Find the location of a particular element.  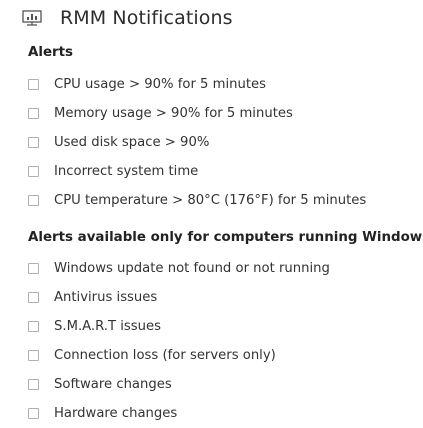

option-label: Memory usage > 90% for 5 minutes is located at coordinates (173, 113).